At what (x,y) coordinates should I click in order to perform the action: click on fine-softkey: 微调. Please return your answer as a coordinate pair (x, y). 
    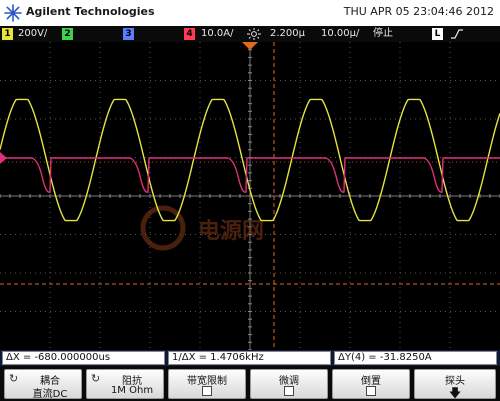
    Looking at the image, I should click on (289, 384).